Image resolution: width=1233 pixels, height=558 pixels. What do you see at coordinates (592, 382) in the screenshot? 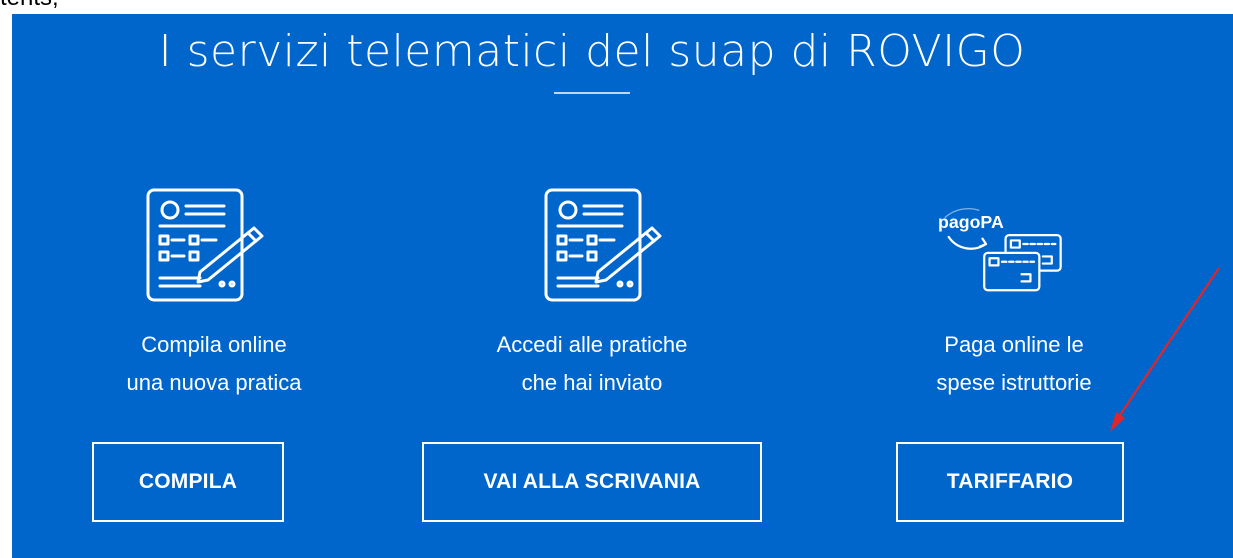
I see `card-description-line2: che hai inviato` at bounding box center [592, 382].